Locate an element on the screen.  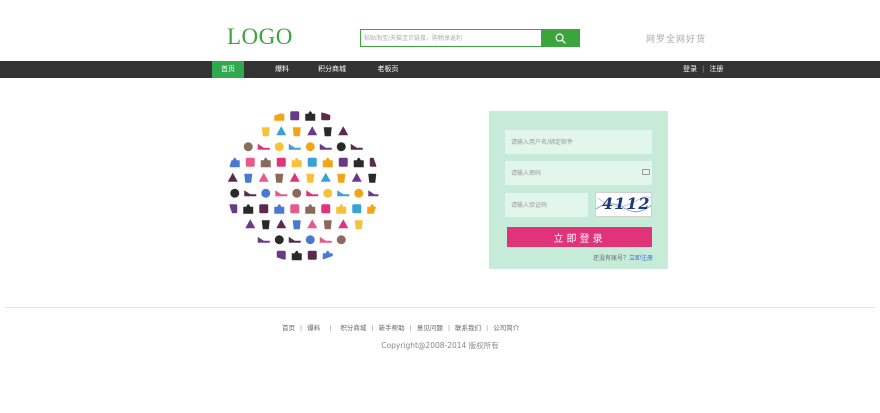
username-input is located at coordinates (578, 142).